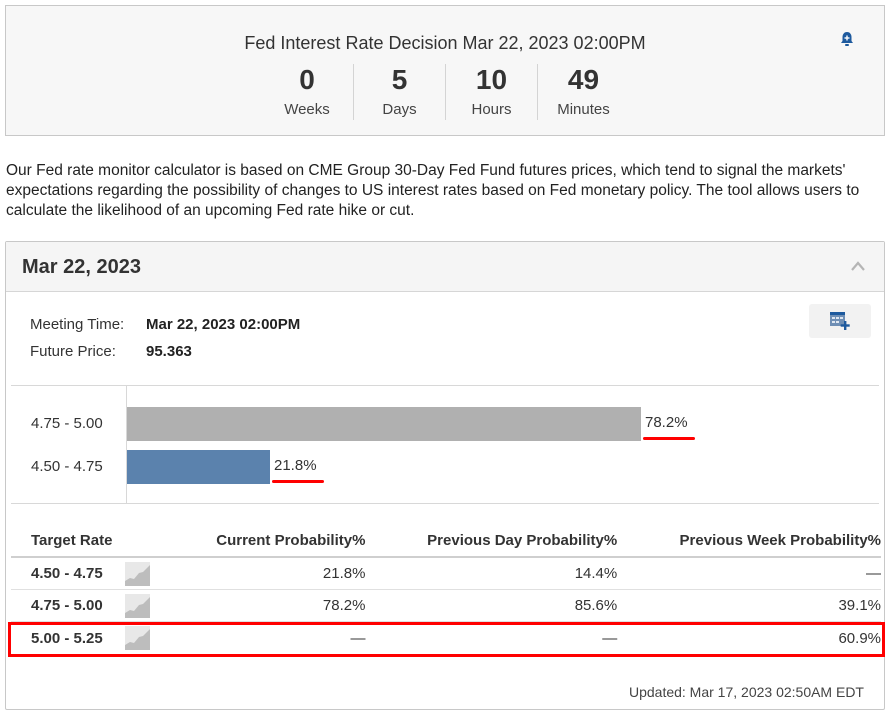 This screenshot has height=714, width=891. I want to click on header-current-probability: Current Probability%, so click(291, 540).